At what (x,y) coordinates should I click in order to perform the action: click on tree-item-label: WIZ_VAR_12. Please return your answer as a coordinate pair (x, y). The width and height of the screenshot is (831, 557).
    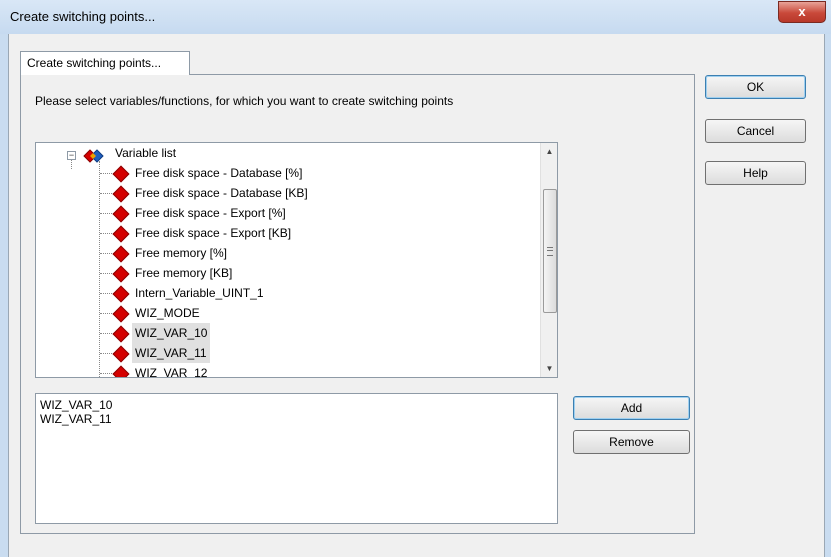
    Looking at the image, I should click on (171, 371).